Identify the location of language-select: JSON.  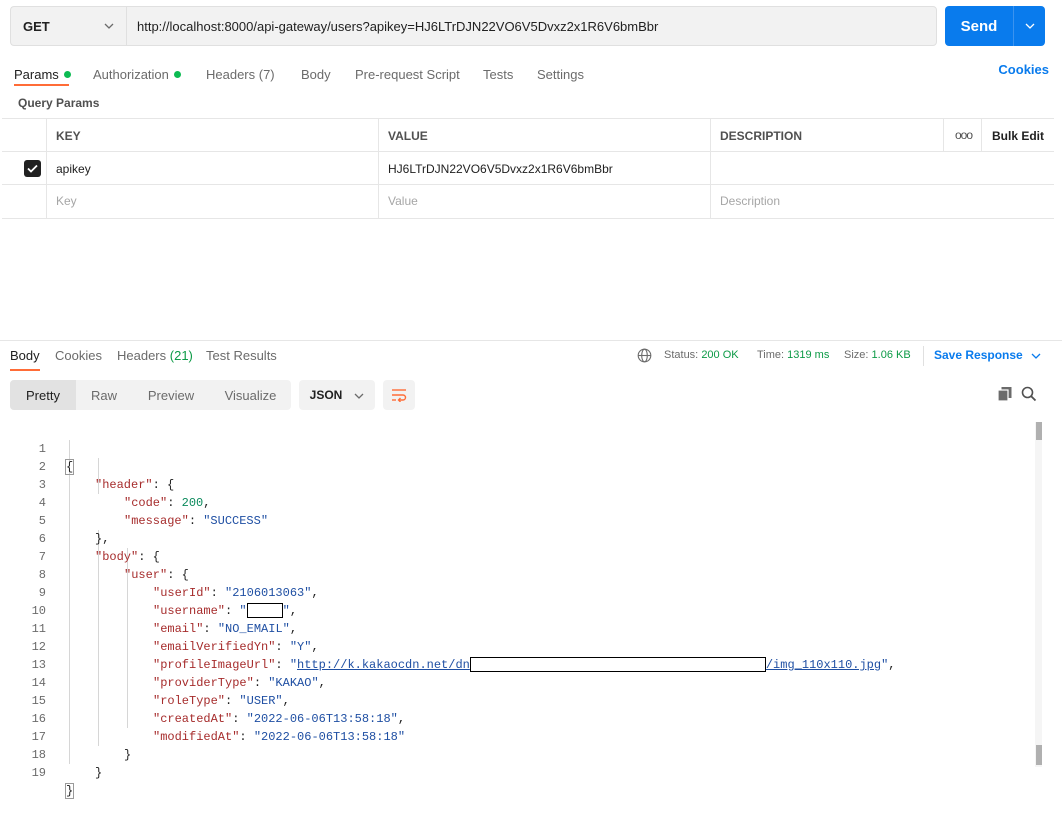
(337, 395).